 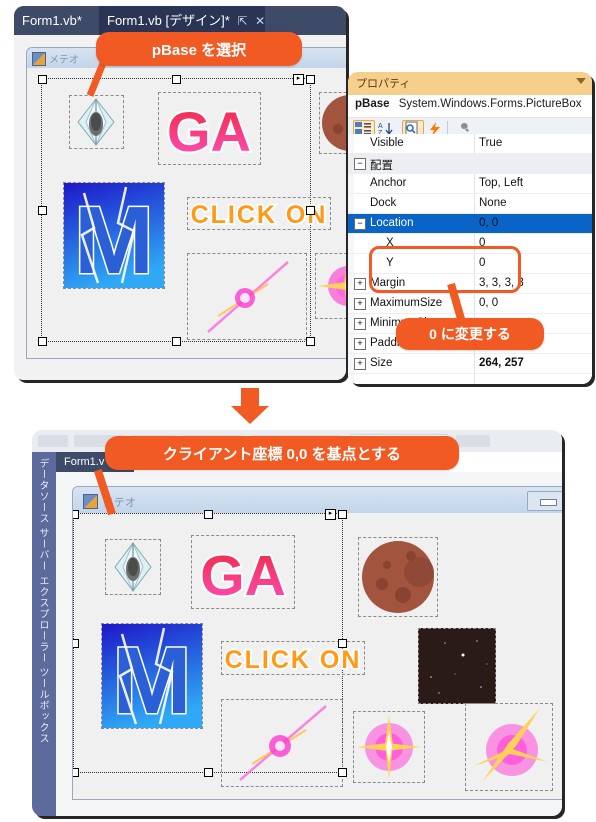 What do you see at coordinates (501, 363) in the screenshot?
I see `property-value: 264, 257` at bounding box center [501, 363].